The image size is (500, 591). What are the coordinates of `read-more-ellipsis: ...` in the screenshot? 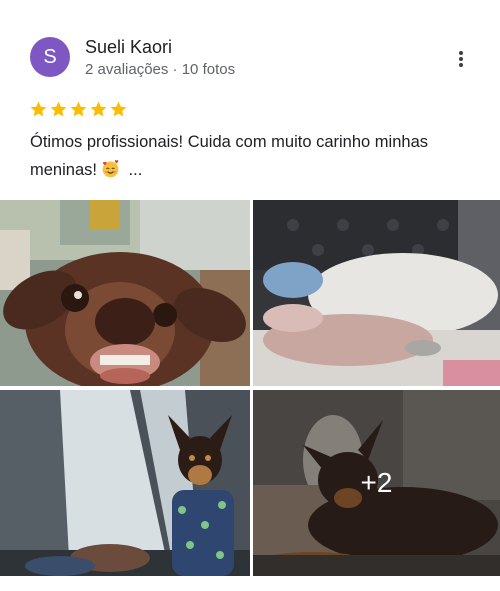 It's located at (133, 170).